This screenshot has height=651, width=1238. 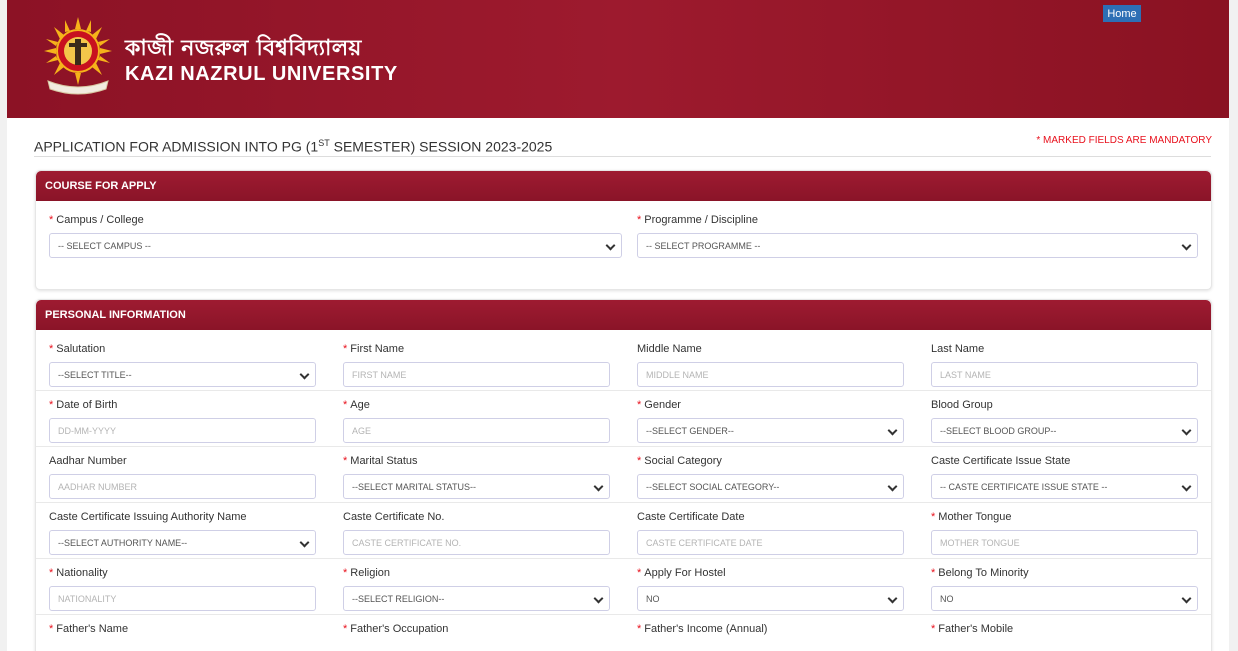 I want to click on first-name-field: * First Name, so click(x=476, y=365).